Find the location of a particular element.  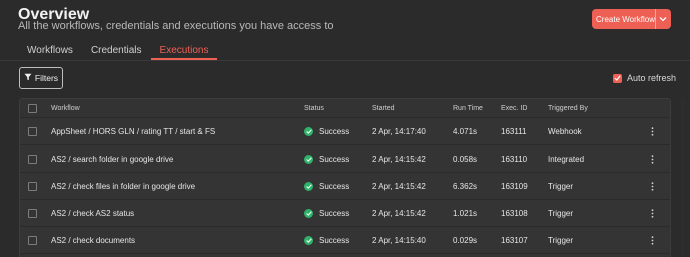

select-all-checkbox is located at coordinates (32, 108).